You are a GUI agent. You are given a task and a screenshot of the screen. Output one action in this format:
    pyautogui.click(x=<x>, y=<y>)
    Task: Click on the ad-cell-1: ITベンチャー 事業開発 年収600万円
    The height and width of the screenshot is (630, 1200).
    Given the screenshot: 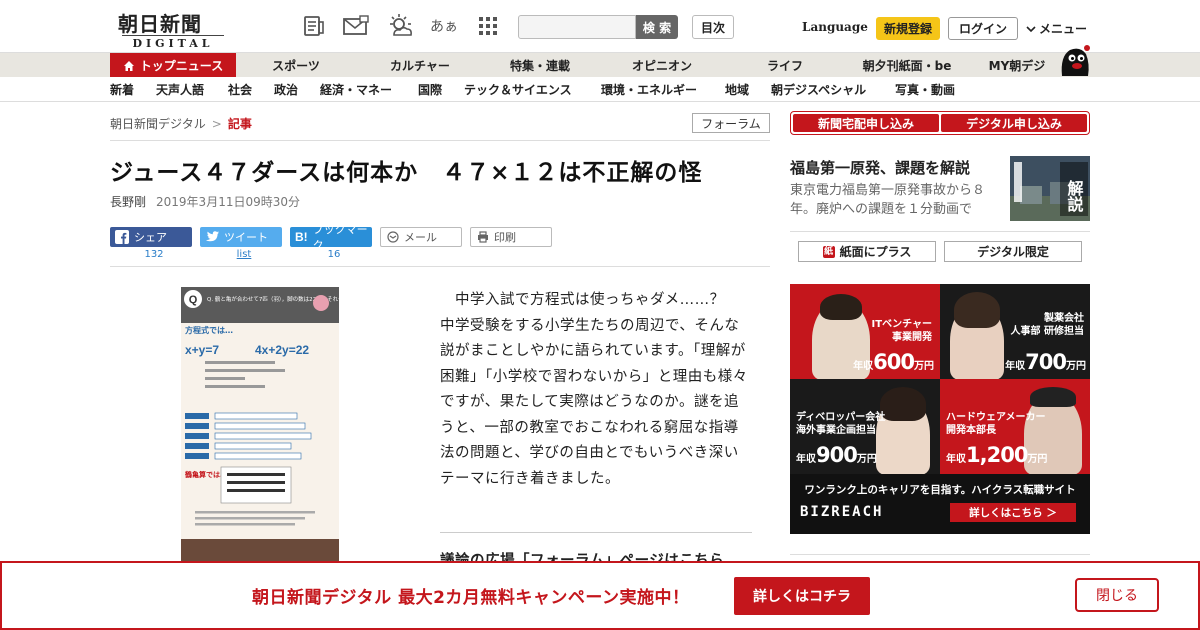 What is the action you would take?
    pyautogui.click(x=865, y=331)
    